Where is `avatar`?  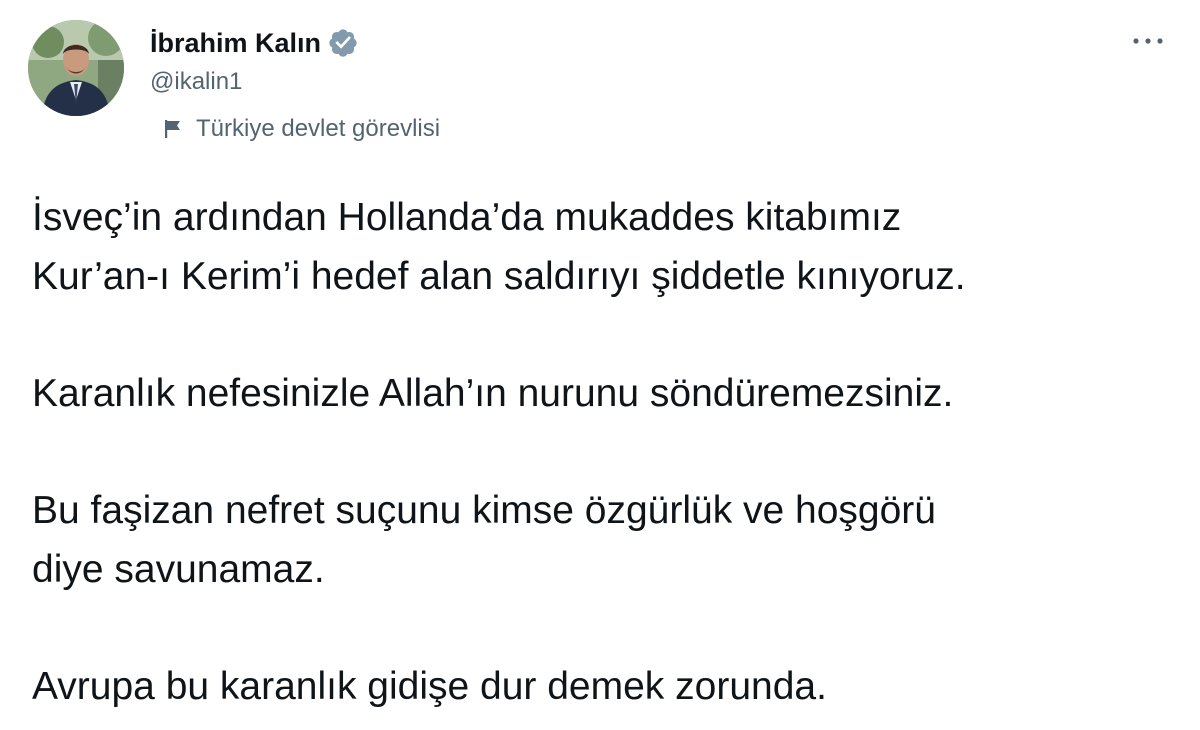 avatar is located at coordinates (76, 68).